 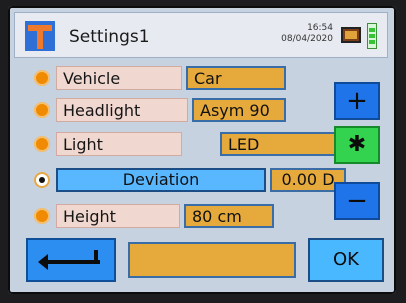 What do you see at coordinates (307, 39) in the screenshot?
I see `date-text: 08/04/2020` at bounding box center [307, 39].